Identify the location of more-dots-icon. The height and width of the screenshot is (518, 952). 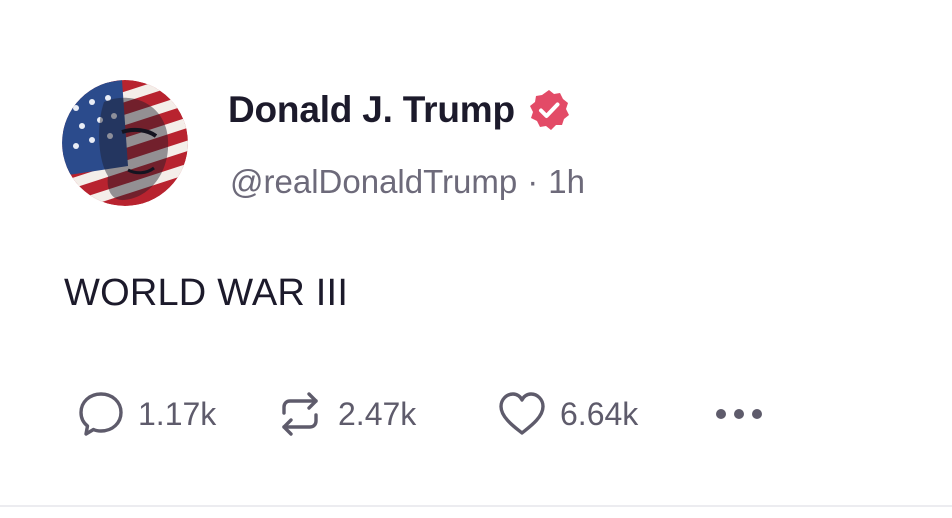
(739, 414).